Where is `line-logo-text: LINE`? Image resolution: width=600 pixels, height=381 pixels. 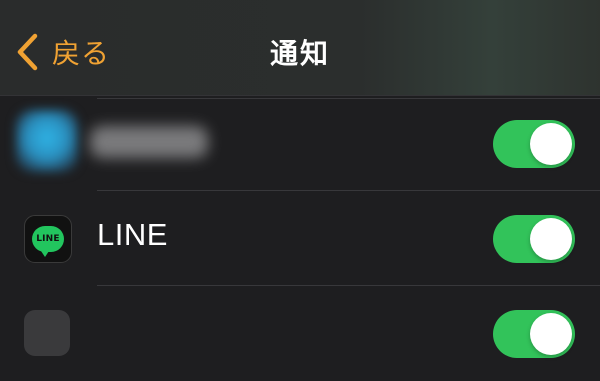
line-logo-text: LINE is located at coordinates (48, 239).